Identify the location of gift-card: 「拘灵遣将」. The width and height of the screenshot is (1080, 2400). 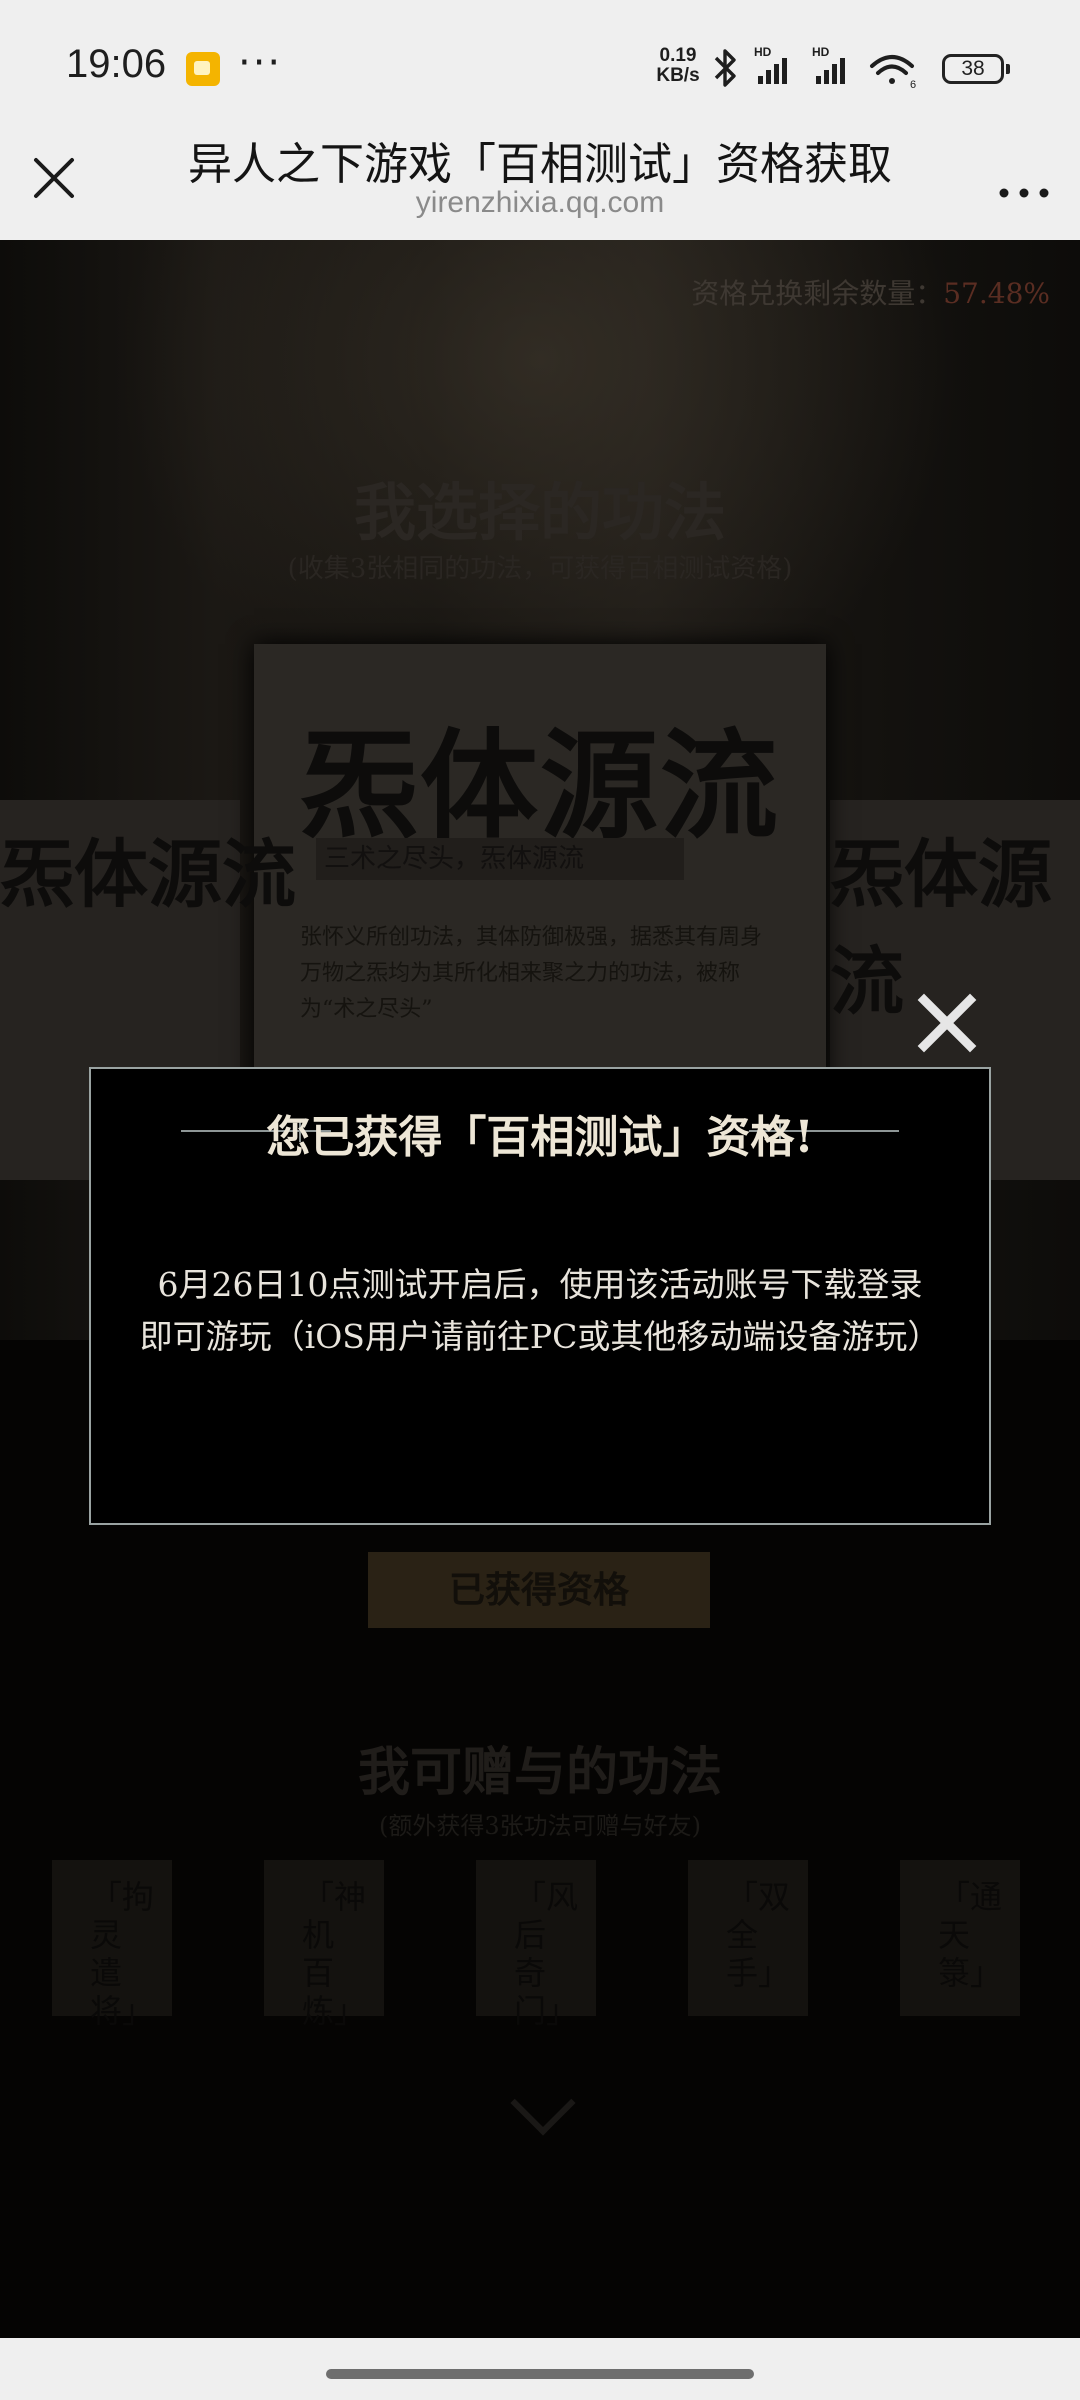
(112, 1945).